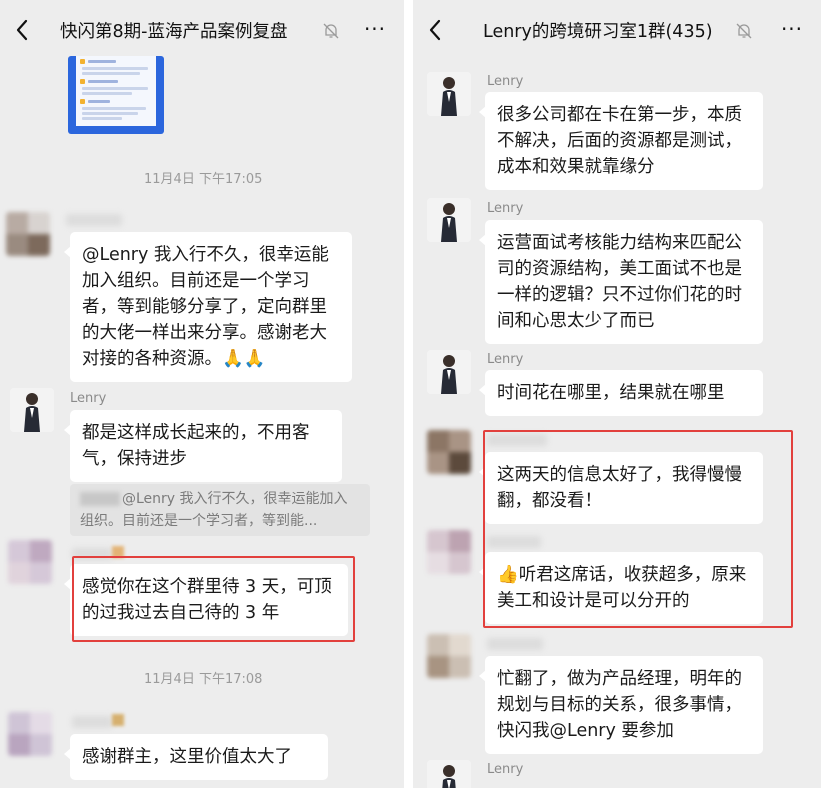 This screenshot has height=788, width=821. I want to click on shared-document-card, so click(116, 95).